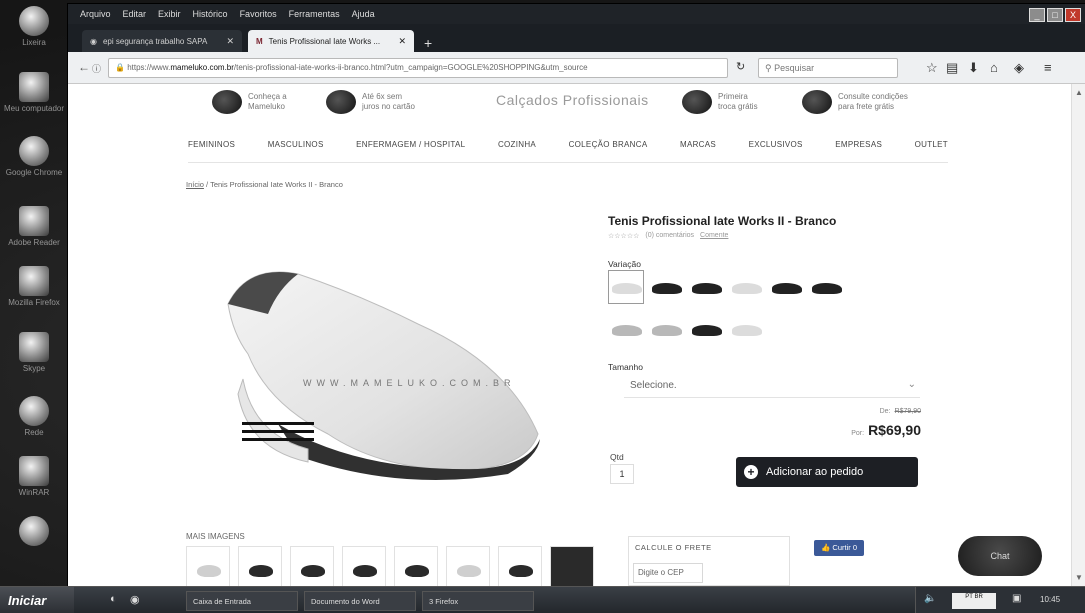  Describe the element at coordinates (827, 472) in the screenshot. I see `add-to-order-button: + Adicionar ao pedido` at that location.